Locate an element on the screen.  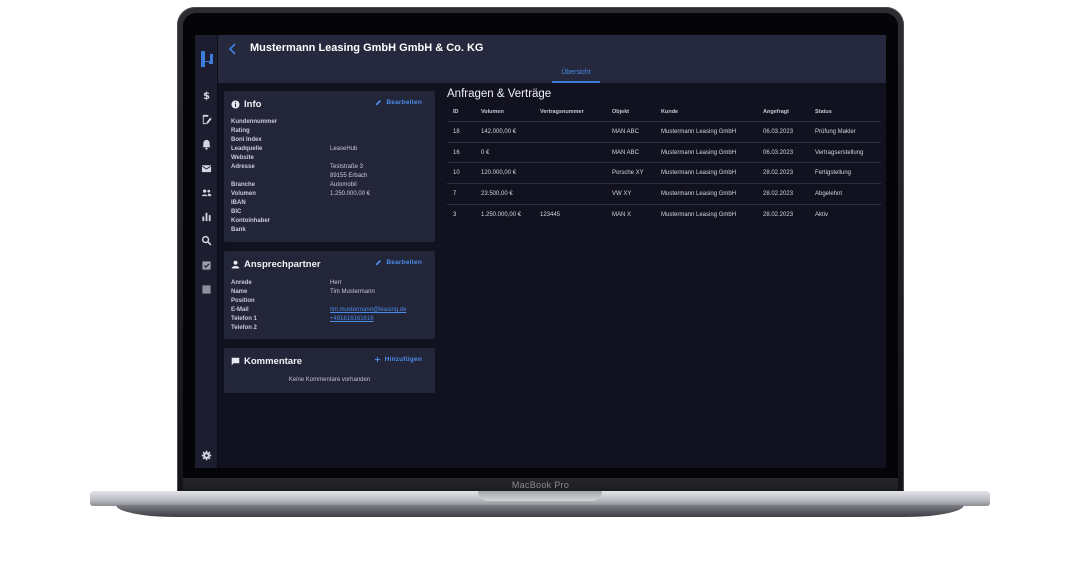
field-label: Boni Index is located at coordinates (246, 140).